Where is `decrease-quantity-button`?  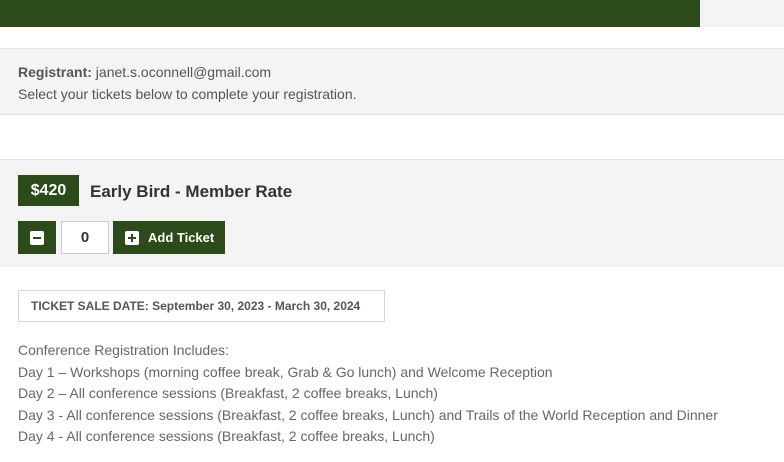 decrease-quantity-button is located at coordinates (37, 237).